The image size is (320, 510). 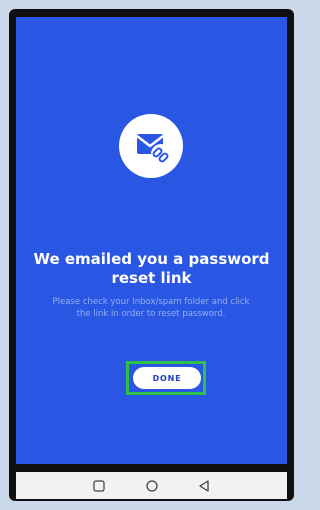 I want to click on page-title: We emailed you a password reset link, so click(x=151, y=268).